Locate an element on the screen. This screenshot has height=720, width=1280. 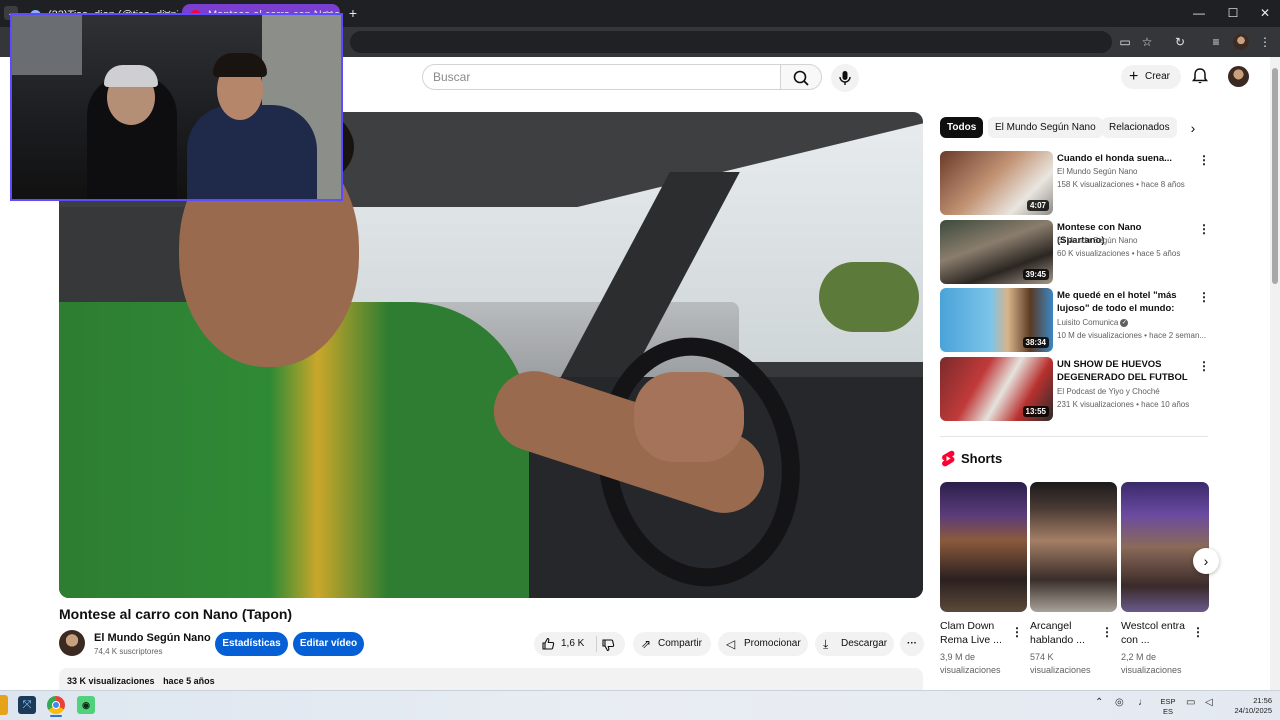
voice-search-button is located at coordinates (845, 78).